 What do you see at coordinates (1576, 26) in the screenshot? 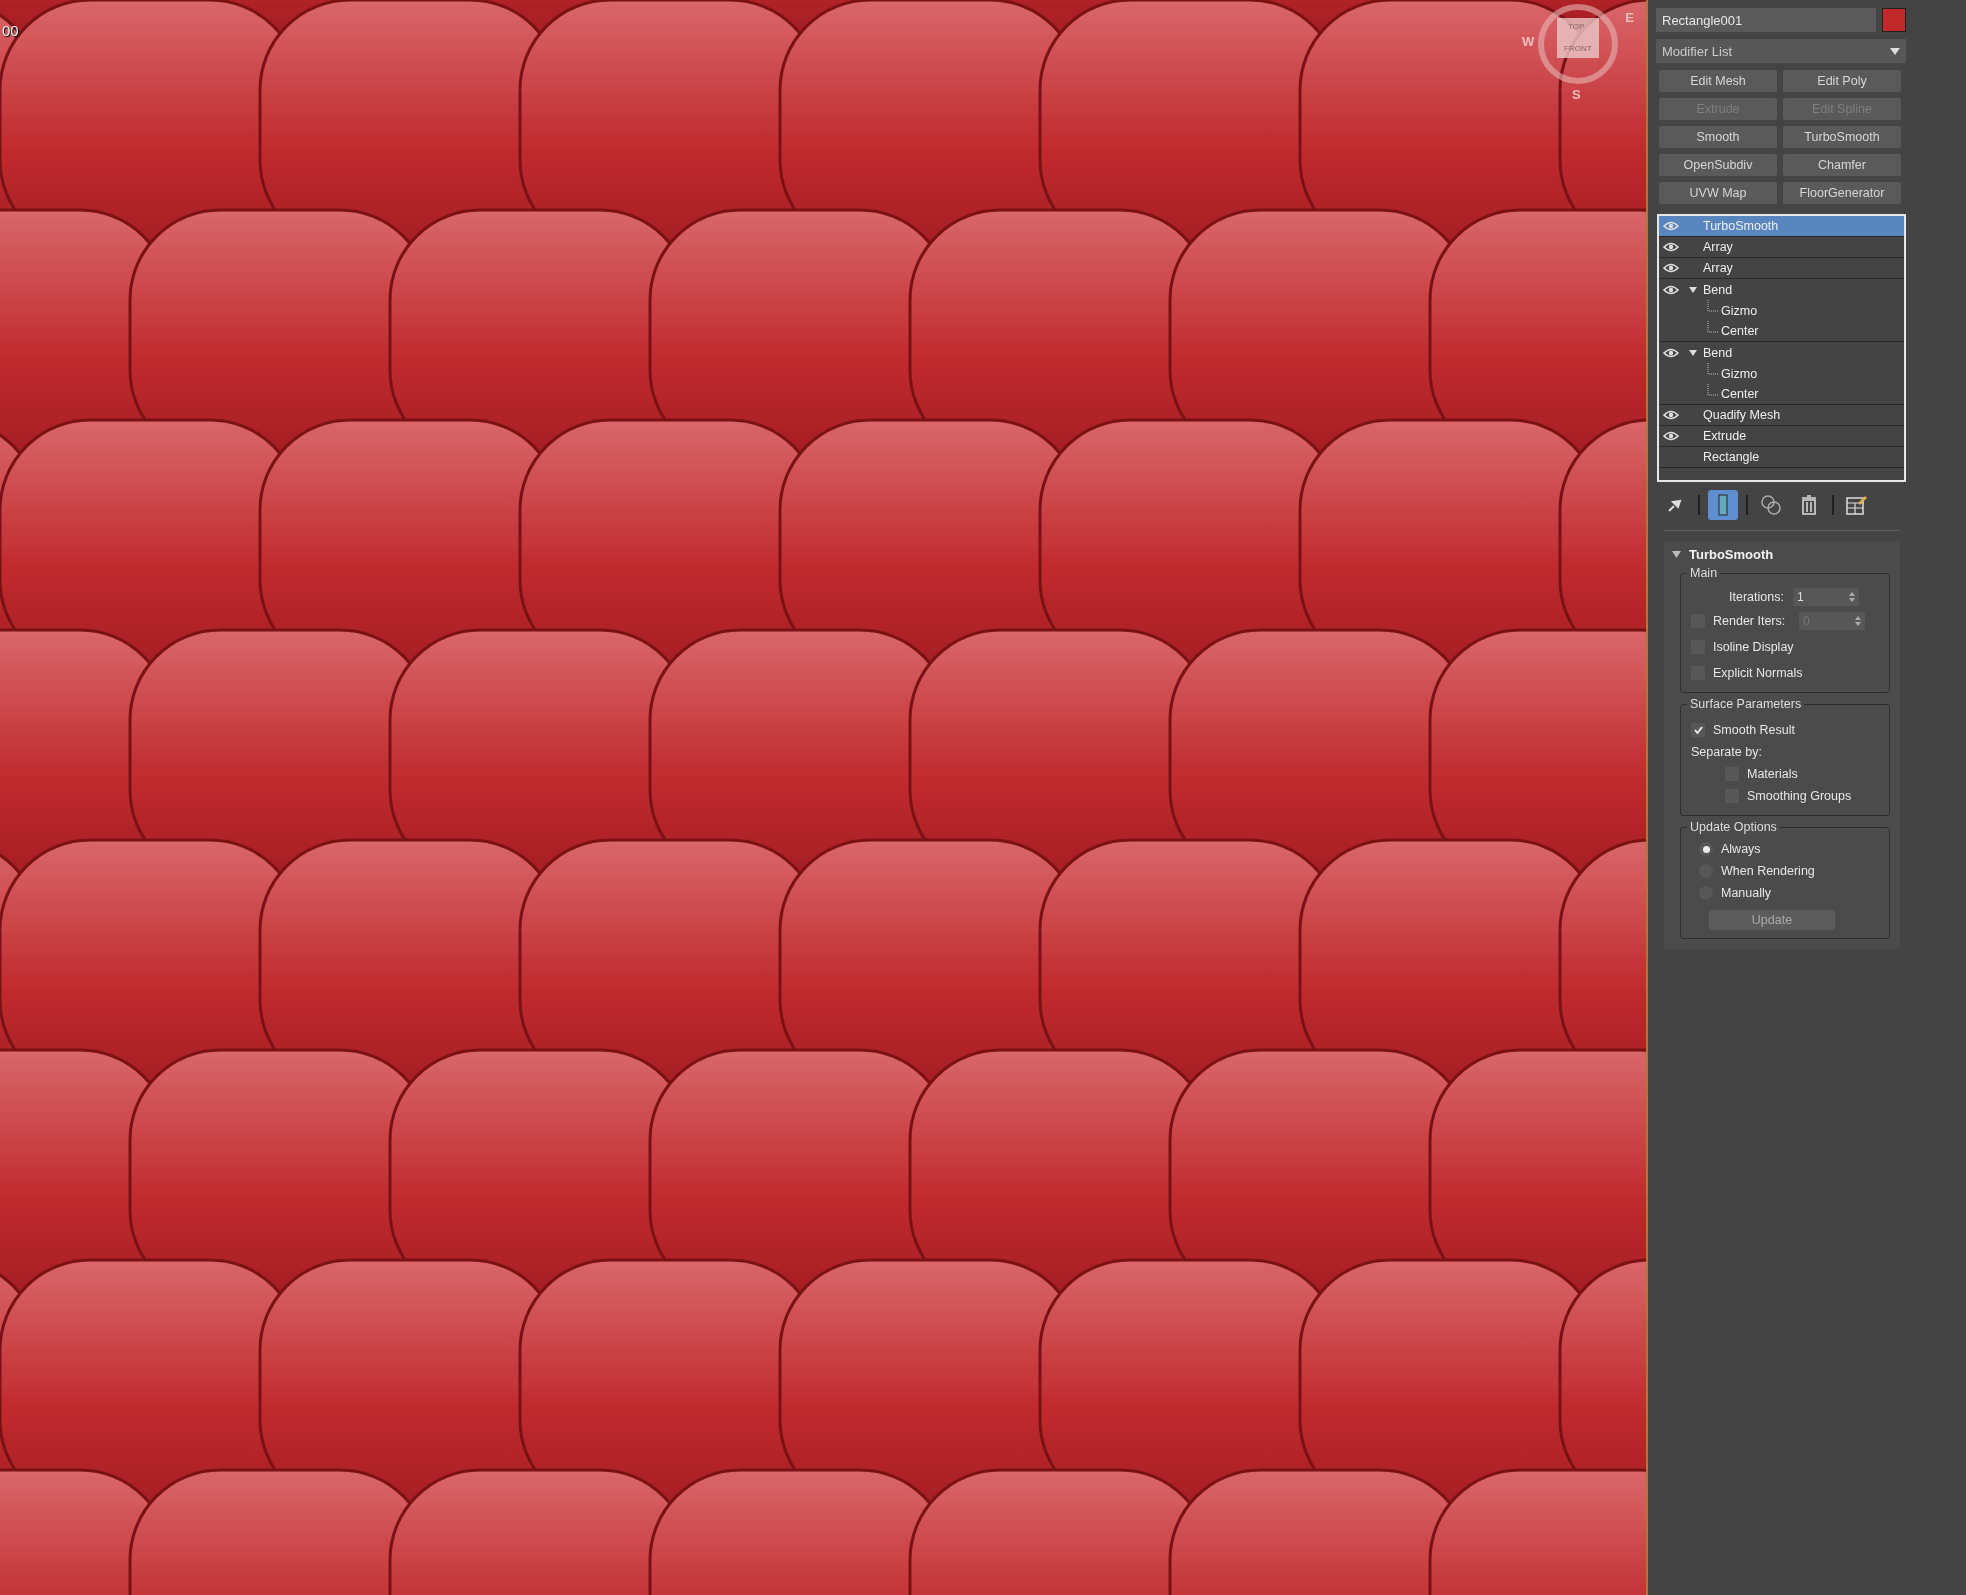
I see `cube-face-label: TOP` at bounding box center [1576, 26].